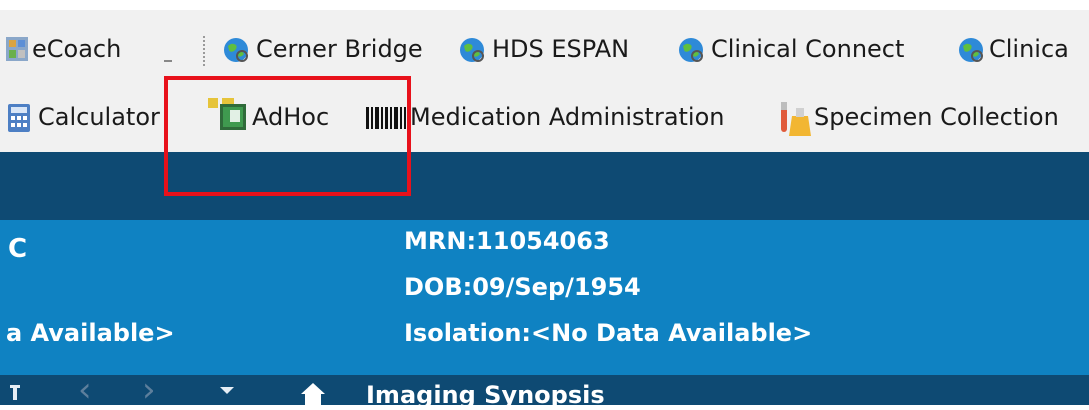 The height and width of the screenshot is (410, 1089). Describe the element at coordinates (227, 390) in the screenshot. I see `dropdown-arrow-icon` at that location.